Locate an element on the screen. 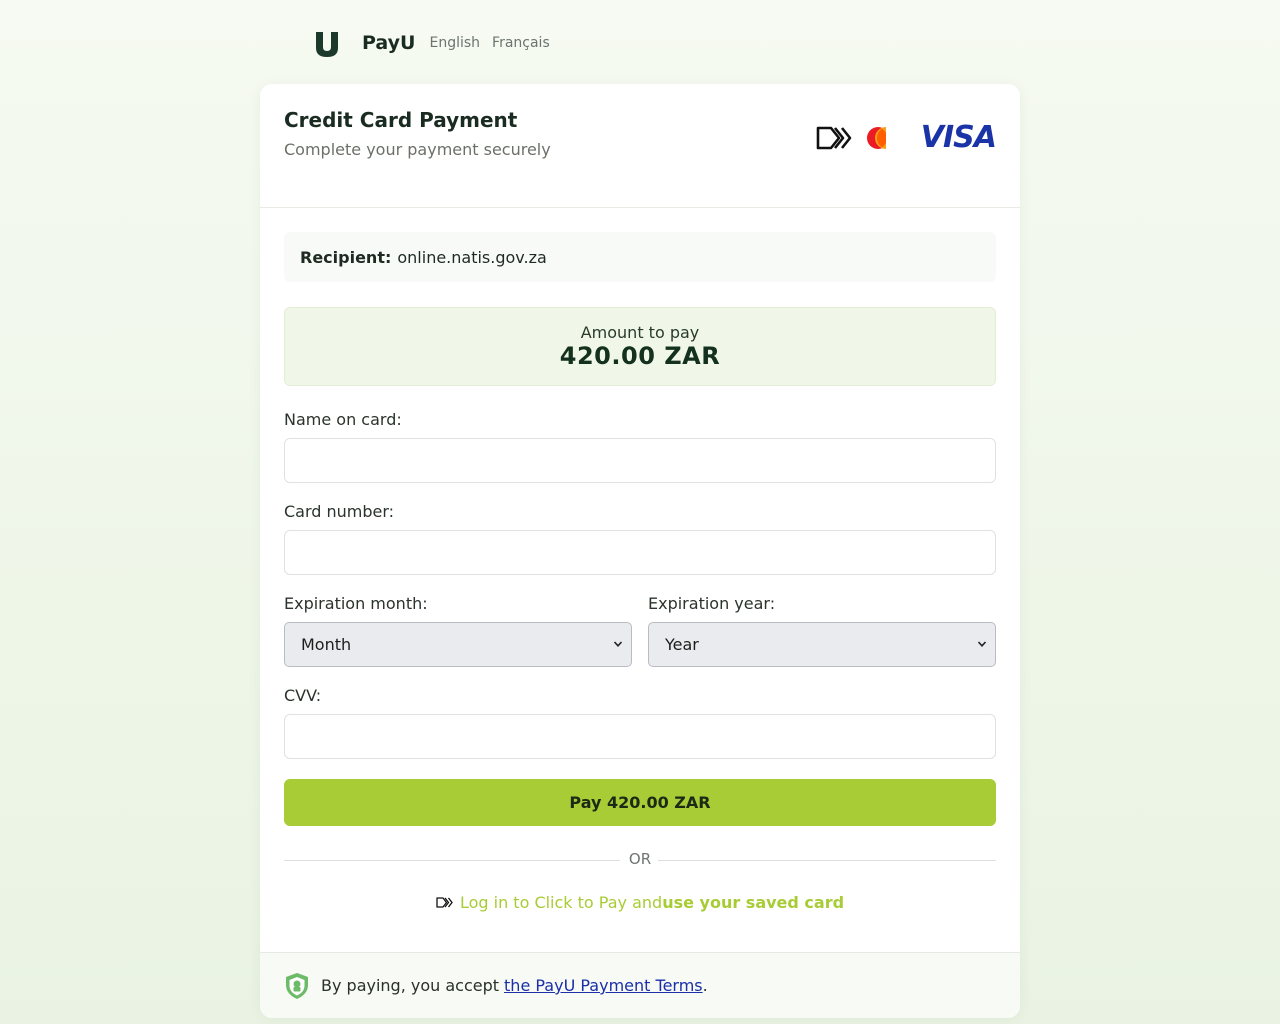 The width and height of the screenshot is (1280, 1024). top-bar: PayU English Français is located at coordinates (431, 43).